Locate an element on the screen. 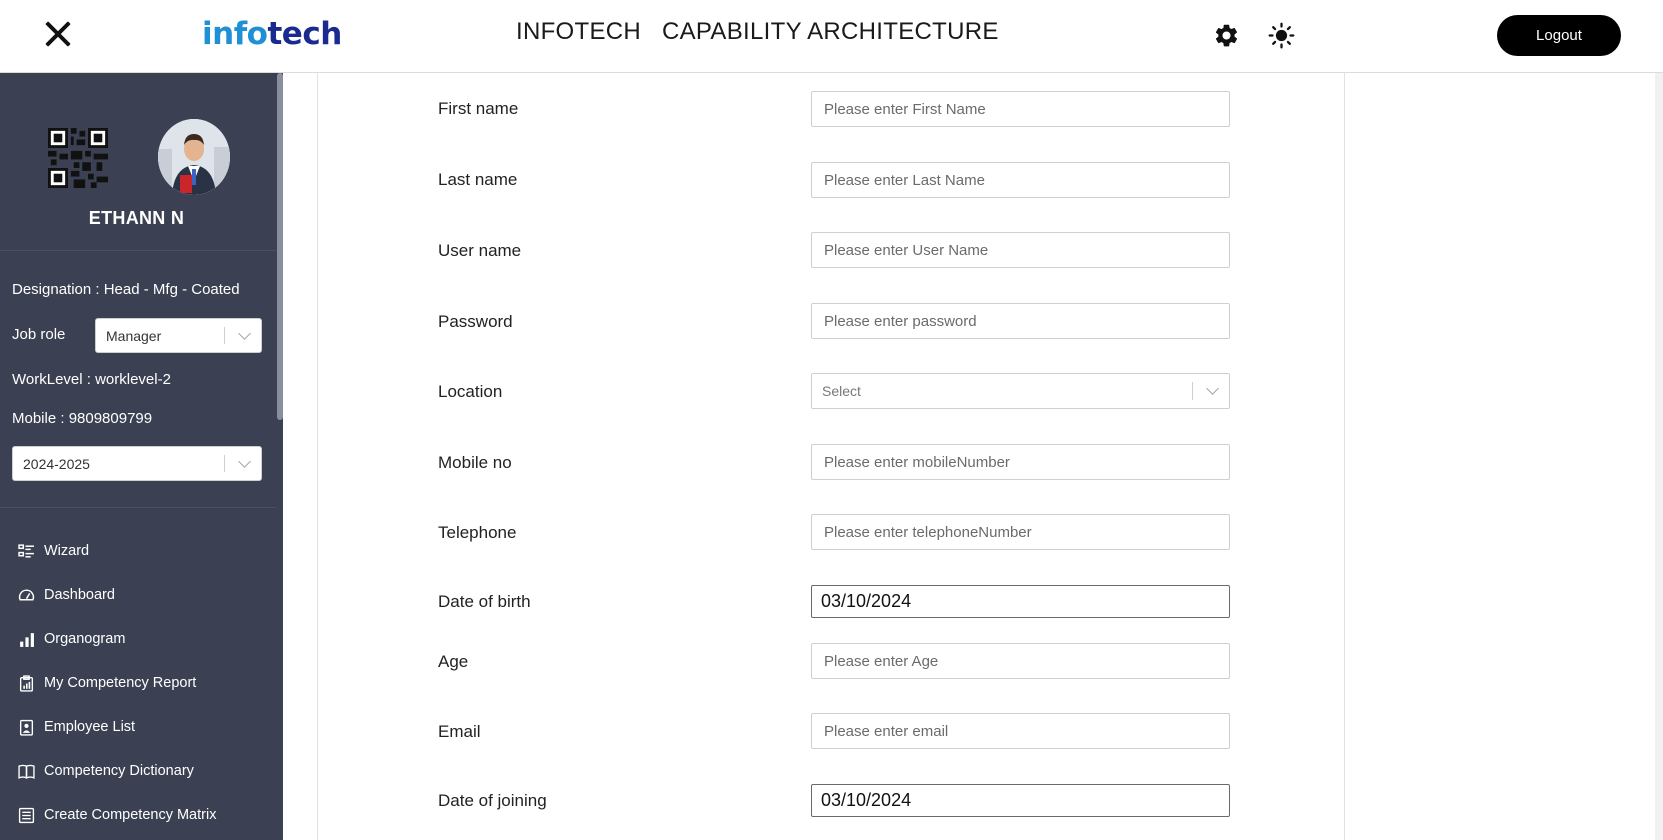 This screenshot has width=1663, height=840. employee-icon is located at coordinates (26, 727).